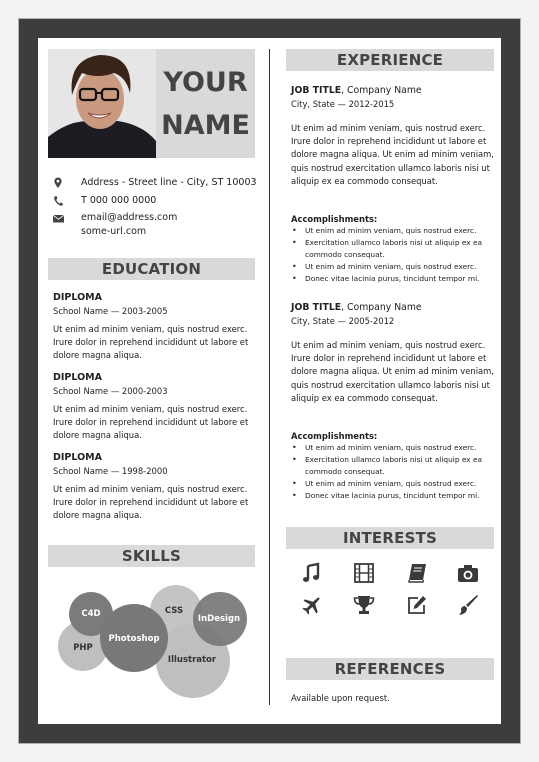 The image size is (539, 762). Describe the element at coordinates (343, 321) in the screenshot. I see `job-location: City, State — 2005-2012` at that location.